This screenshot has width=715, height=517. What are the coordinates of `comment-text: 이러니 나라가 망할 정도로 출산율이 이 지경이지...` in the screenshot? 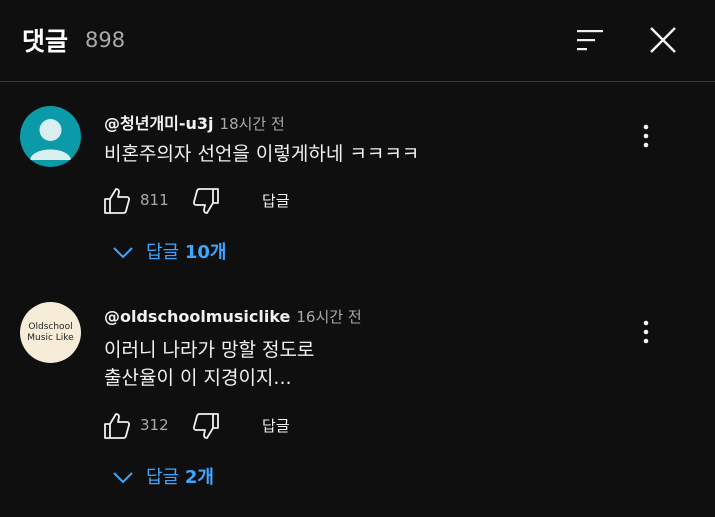 It's located at (209, 364).